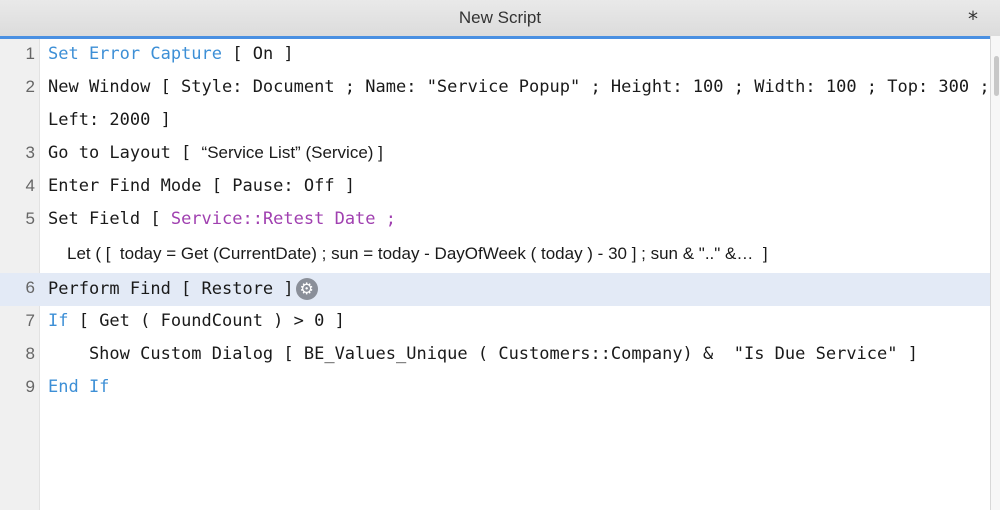  Describe the element at coordinates (30, 86) in the screenshot. I see `line-number: 2` at that location.